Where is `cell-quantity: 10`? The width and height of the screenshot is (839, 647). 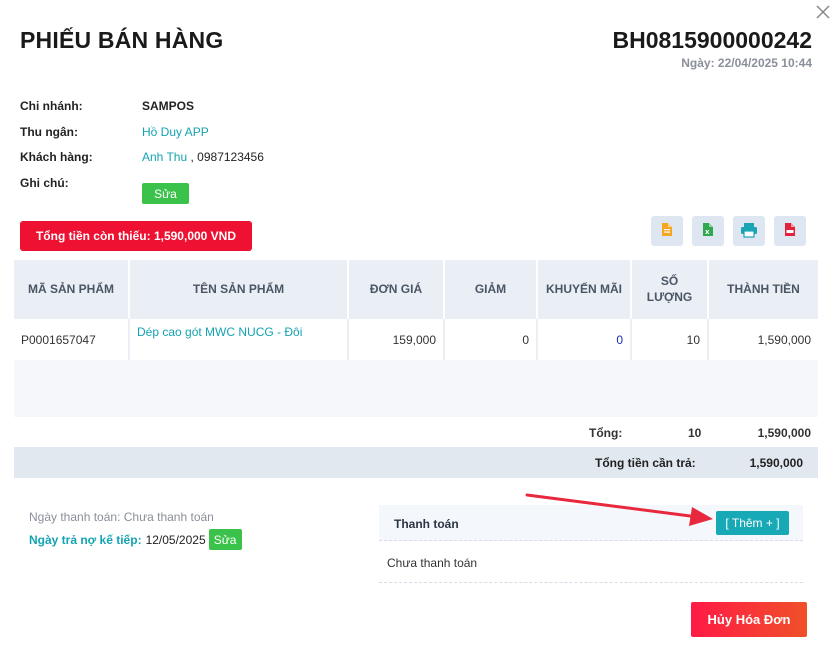 cell-quantity: 10 is located at coordinates (670, 338).